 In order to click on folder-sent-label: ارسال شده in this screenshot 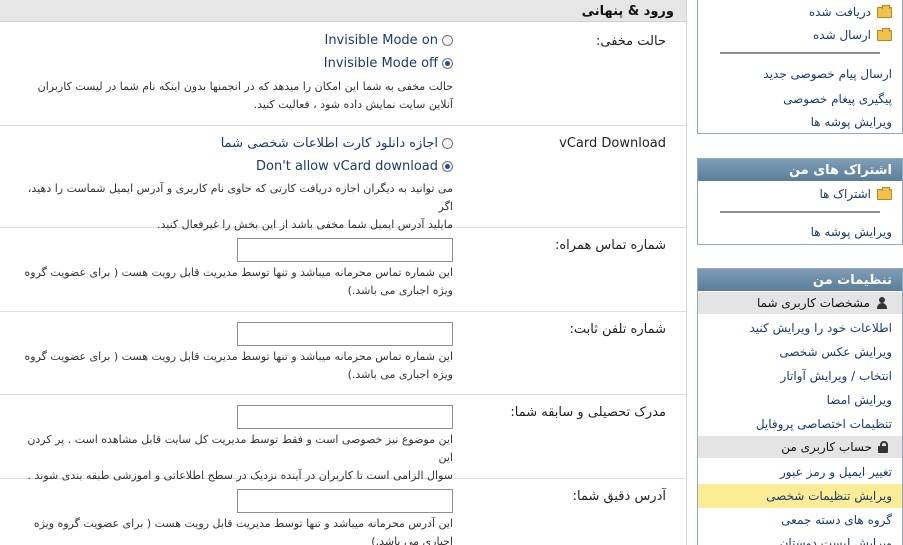, I will do `click(841, 35)`.